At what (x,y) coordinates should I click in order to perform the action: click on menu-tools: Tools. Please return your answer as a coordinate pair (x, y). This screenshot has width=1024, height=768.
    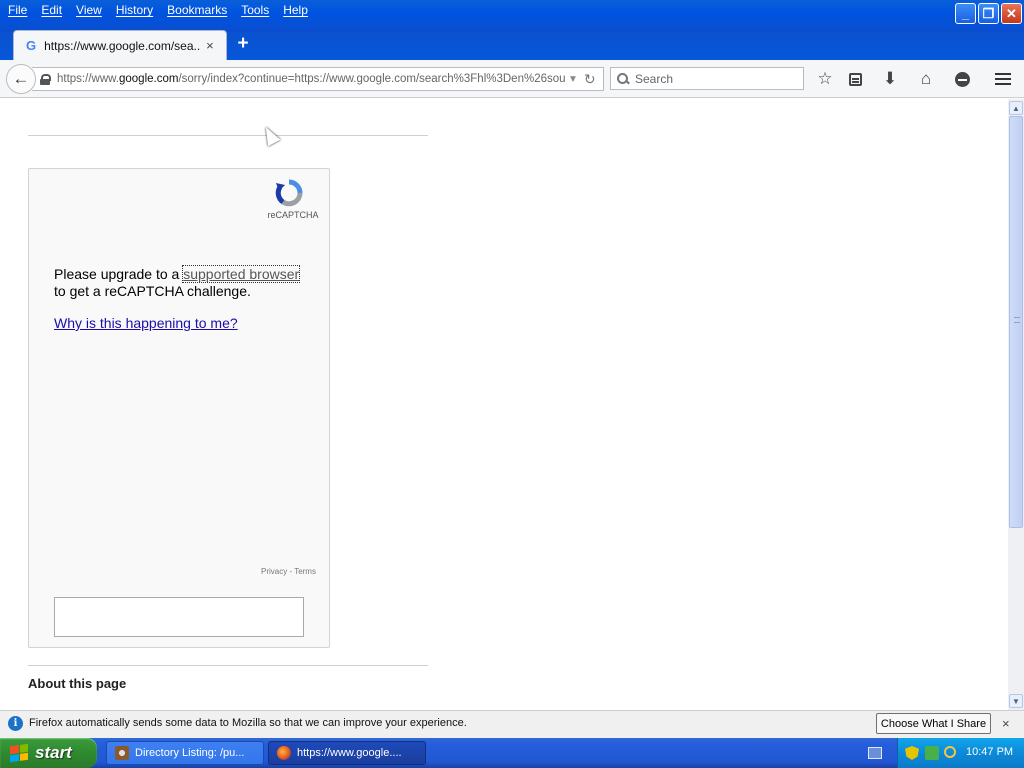
    Looking at the image, I should click on (256, 11).